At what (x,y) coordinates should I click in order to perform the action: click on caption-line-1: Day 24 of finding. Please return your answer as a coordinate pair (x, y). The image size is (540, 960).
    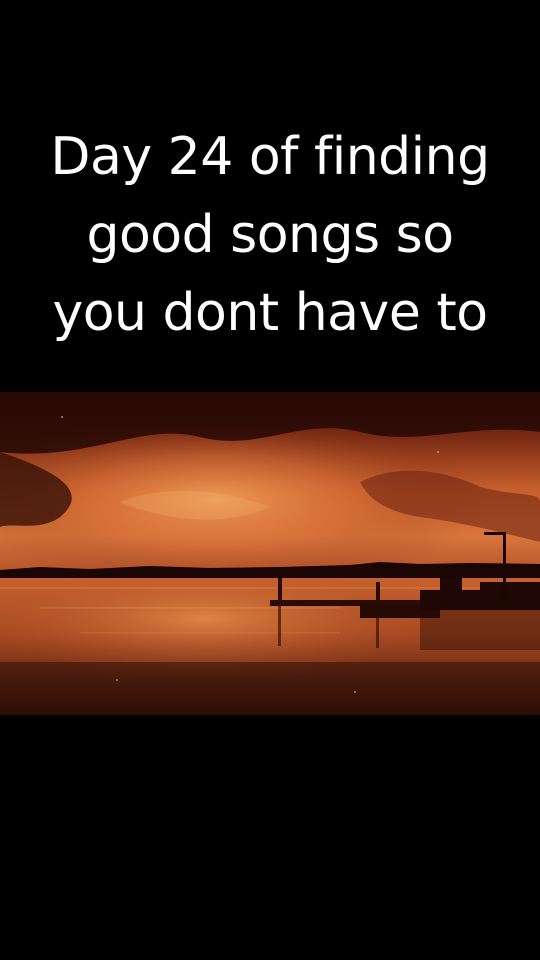
    Looking at the image, I should click on (270, 157).